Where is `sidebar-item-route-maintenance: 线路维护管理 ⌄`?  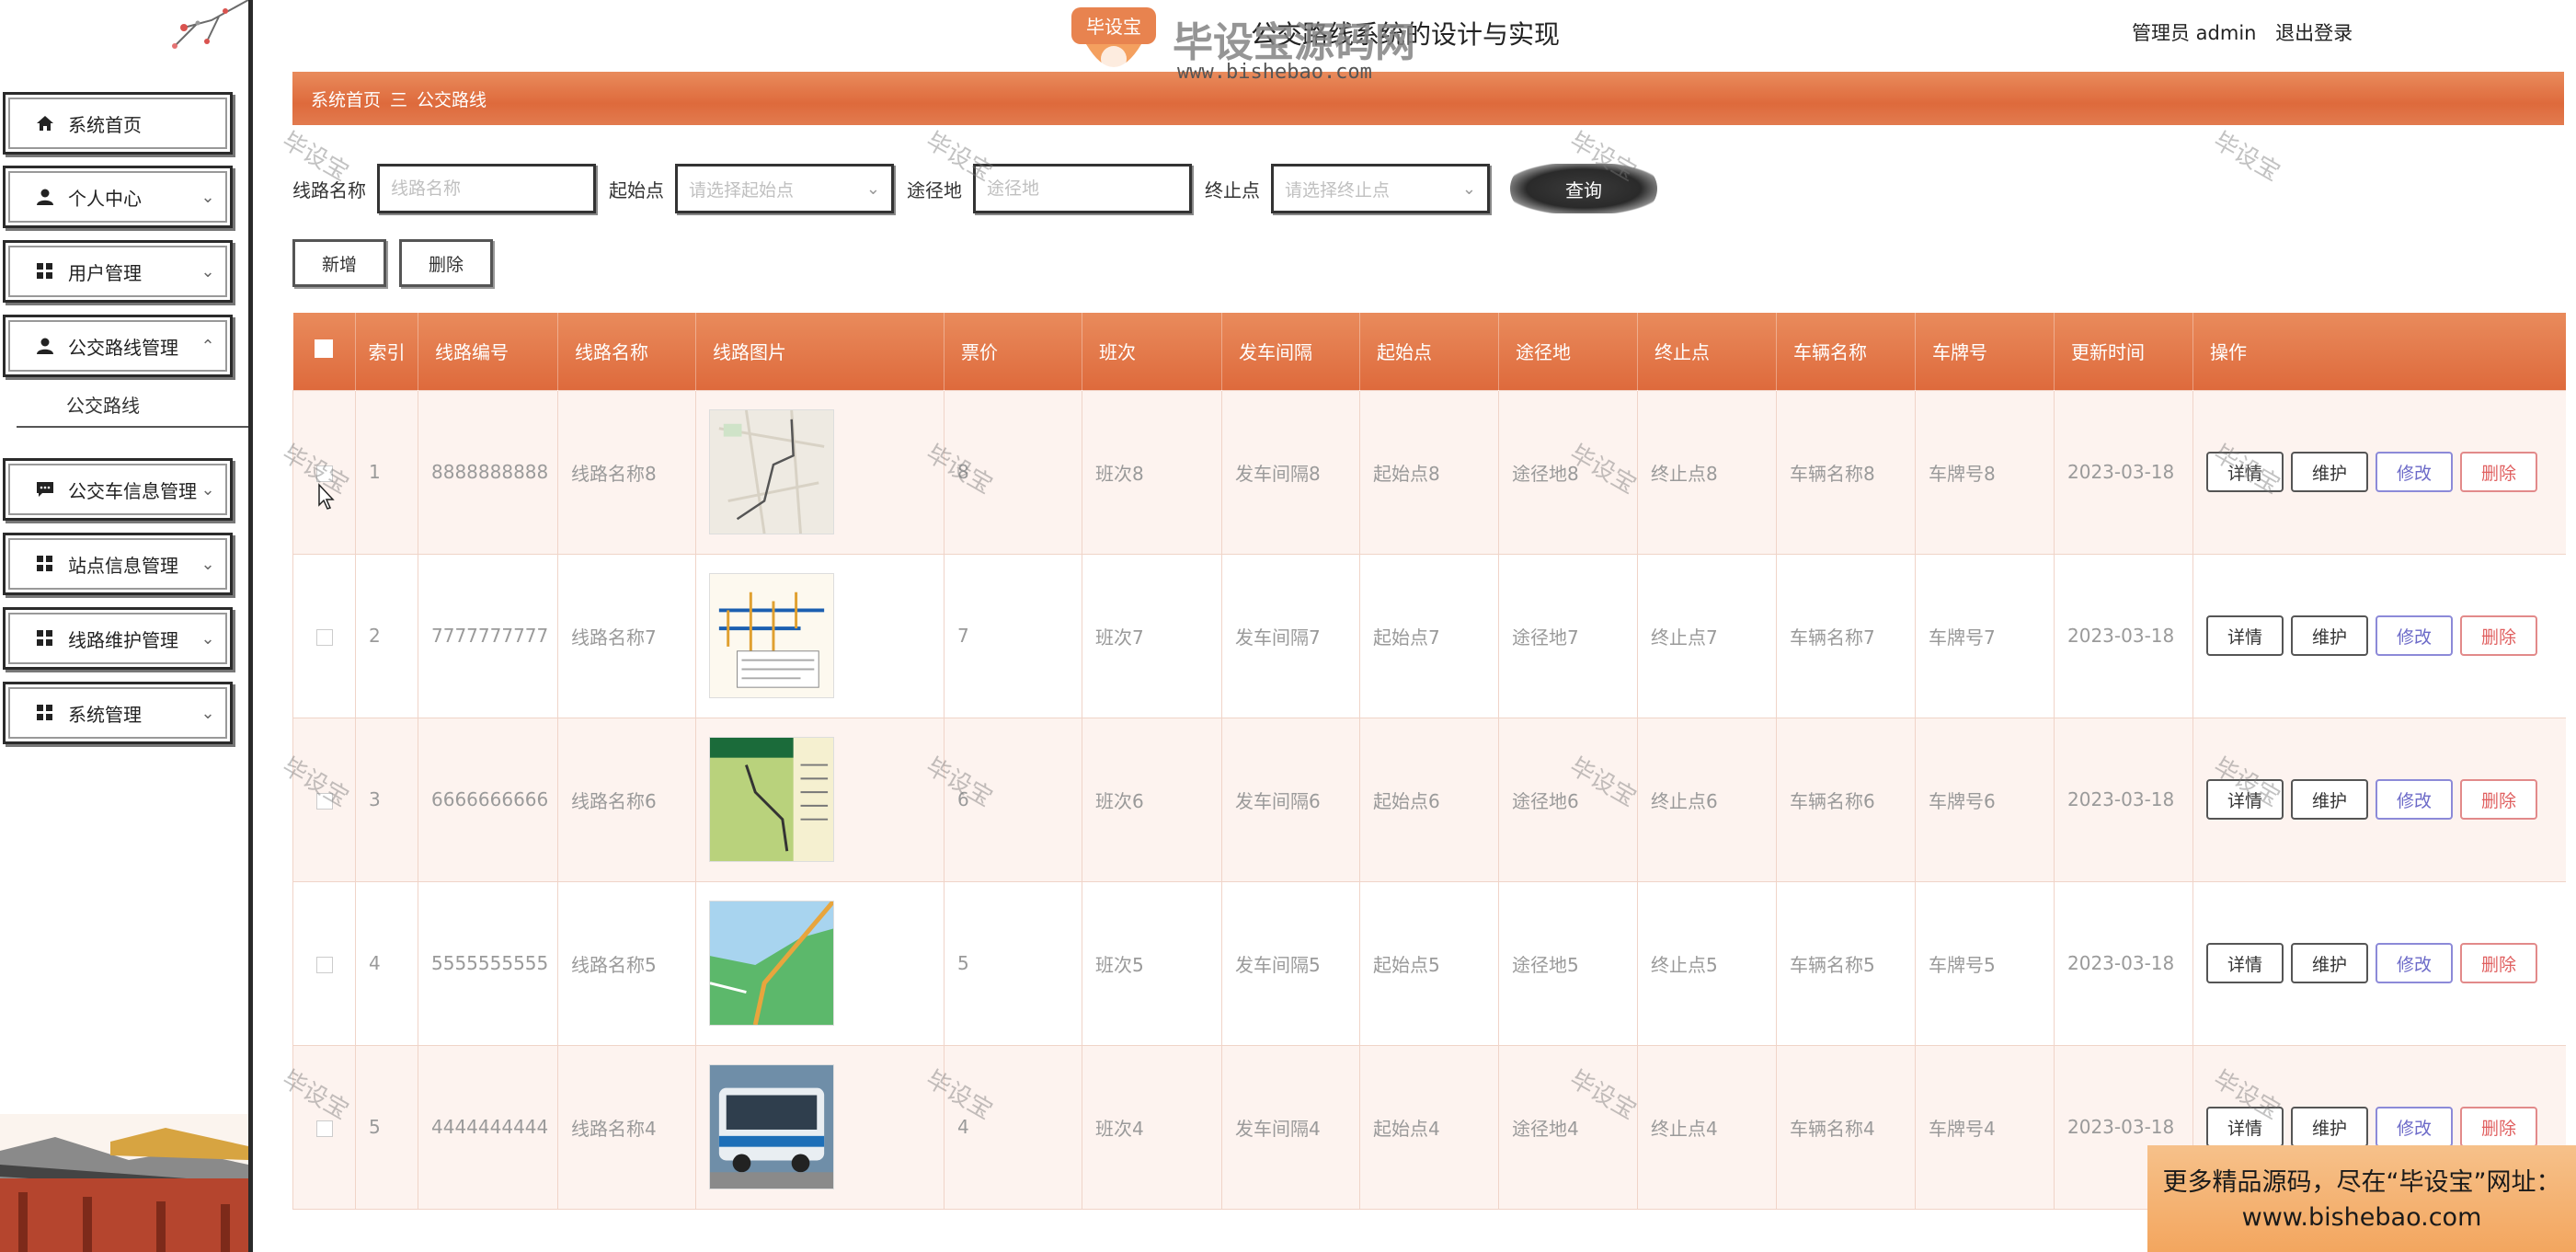 sidebar-item-route-maintenance: 线路维护管理 ⌄ is located at coordinates (118, 638).